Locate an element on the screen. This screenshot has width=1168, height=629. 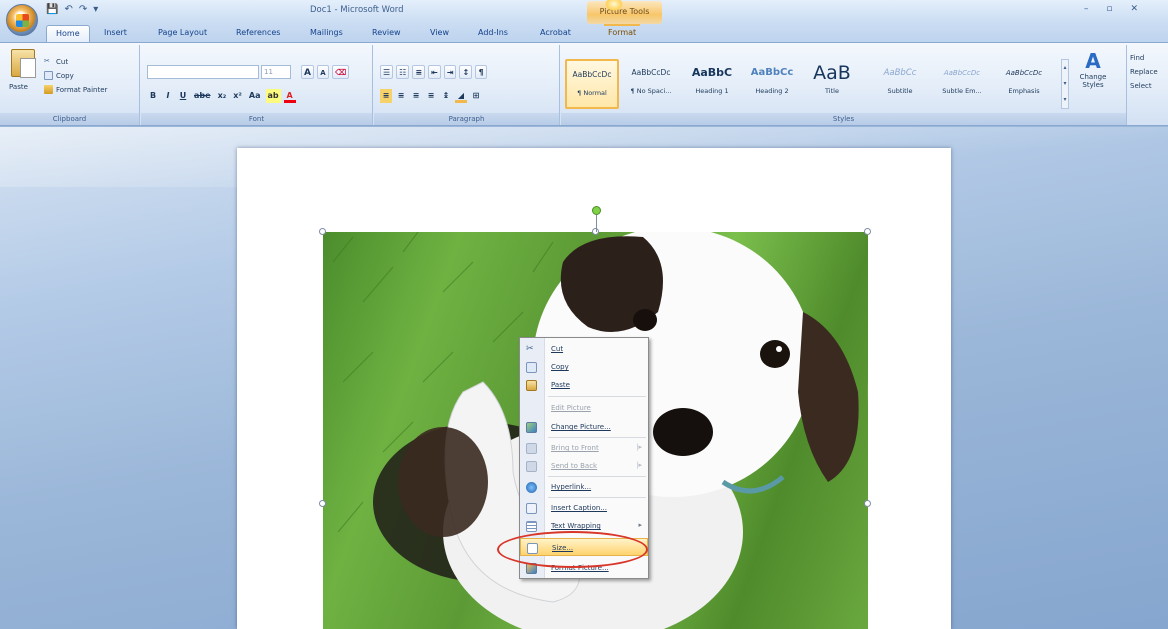
menu-item-paste: Paste is located at coordinates (584, 385).